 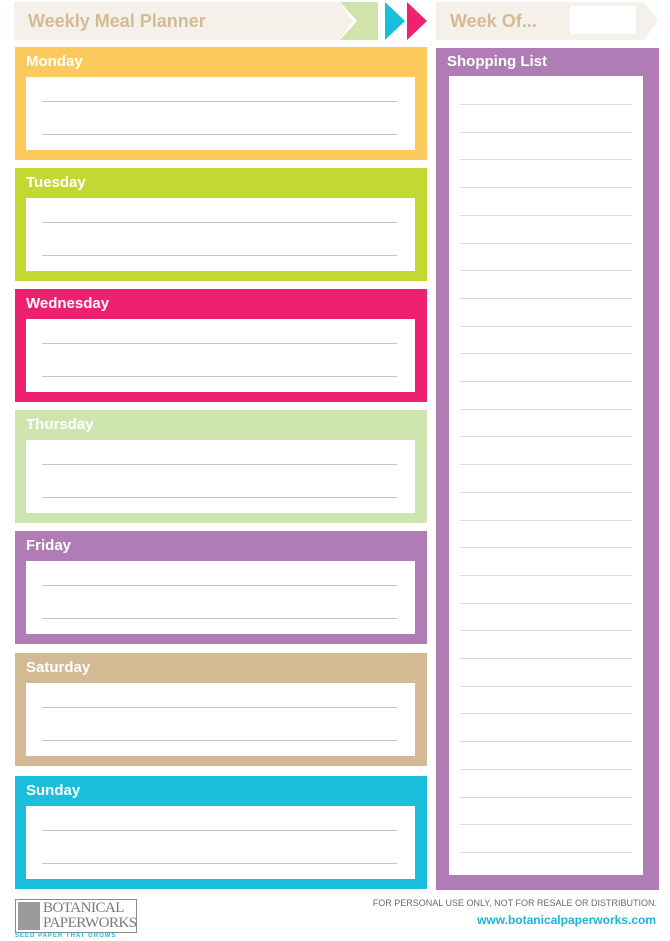 I want to click on day-card-saturday: Saturday, so click(x=221, y=709).